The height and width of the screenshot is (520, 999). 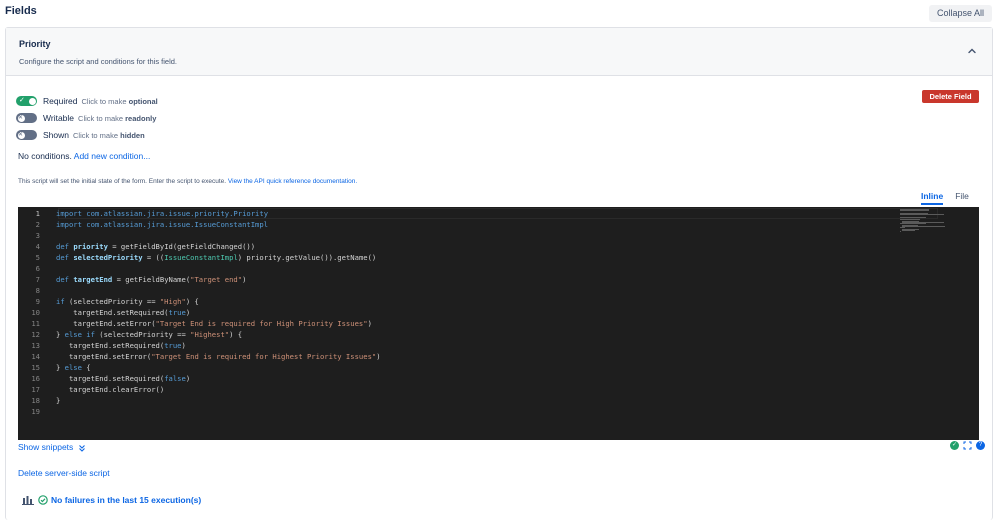 I want to click on check-icon: ✓, so click(x=22, y=100).